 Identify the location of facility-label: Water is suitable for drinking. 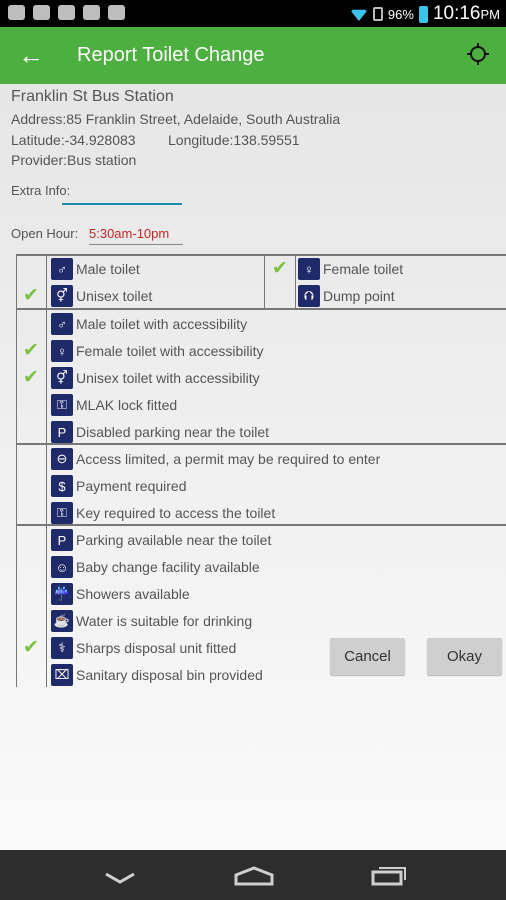
(164, 621).